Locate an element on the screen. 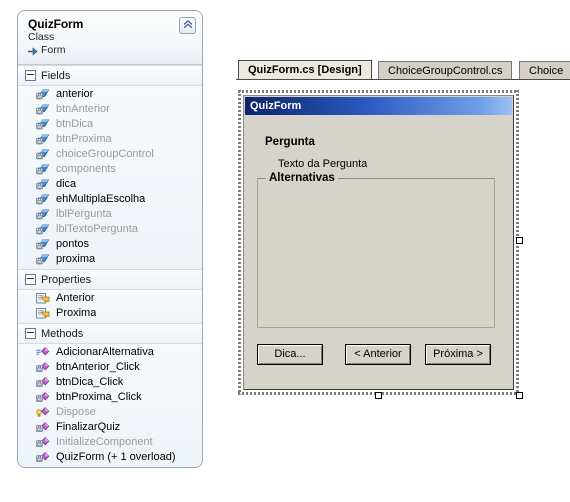 This screenshot has width=570, height=502. member-label: Dispose is located at coordinates (76, 412).